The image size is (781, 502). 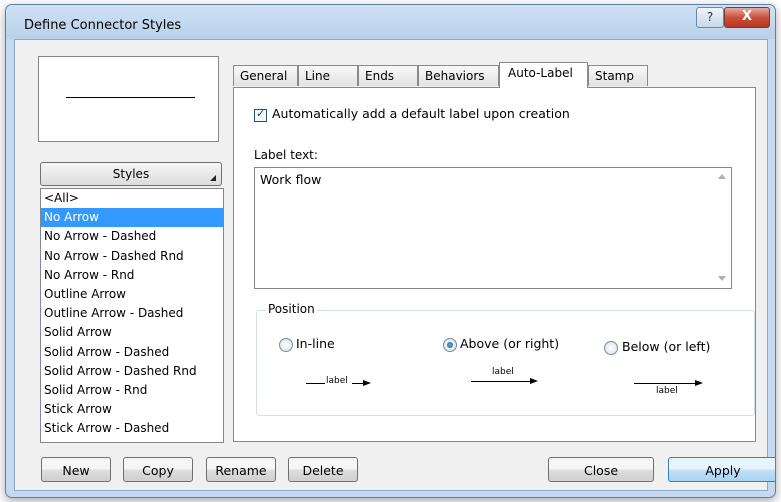 I want to click on above-example-line, so click(x=501, y=381).